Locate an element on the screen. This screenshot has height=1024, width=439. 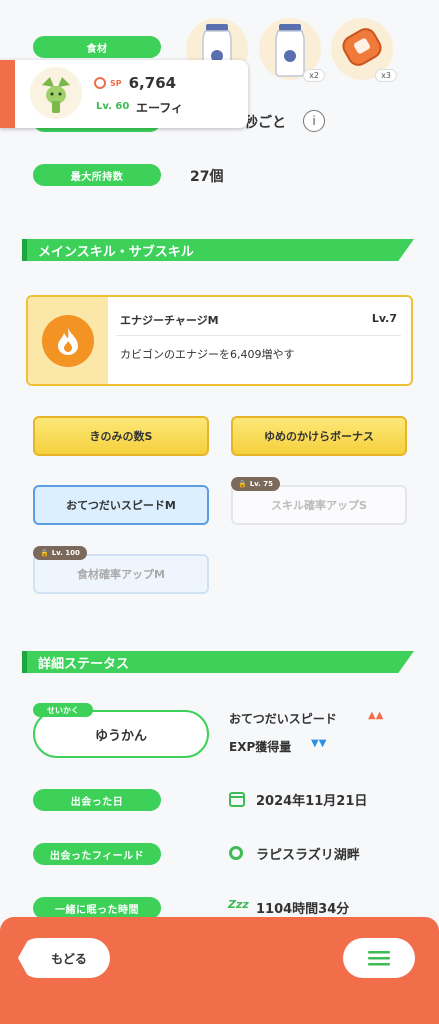
met-field-label: 出会ったフィールド is located at coordinates (97, 854).